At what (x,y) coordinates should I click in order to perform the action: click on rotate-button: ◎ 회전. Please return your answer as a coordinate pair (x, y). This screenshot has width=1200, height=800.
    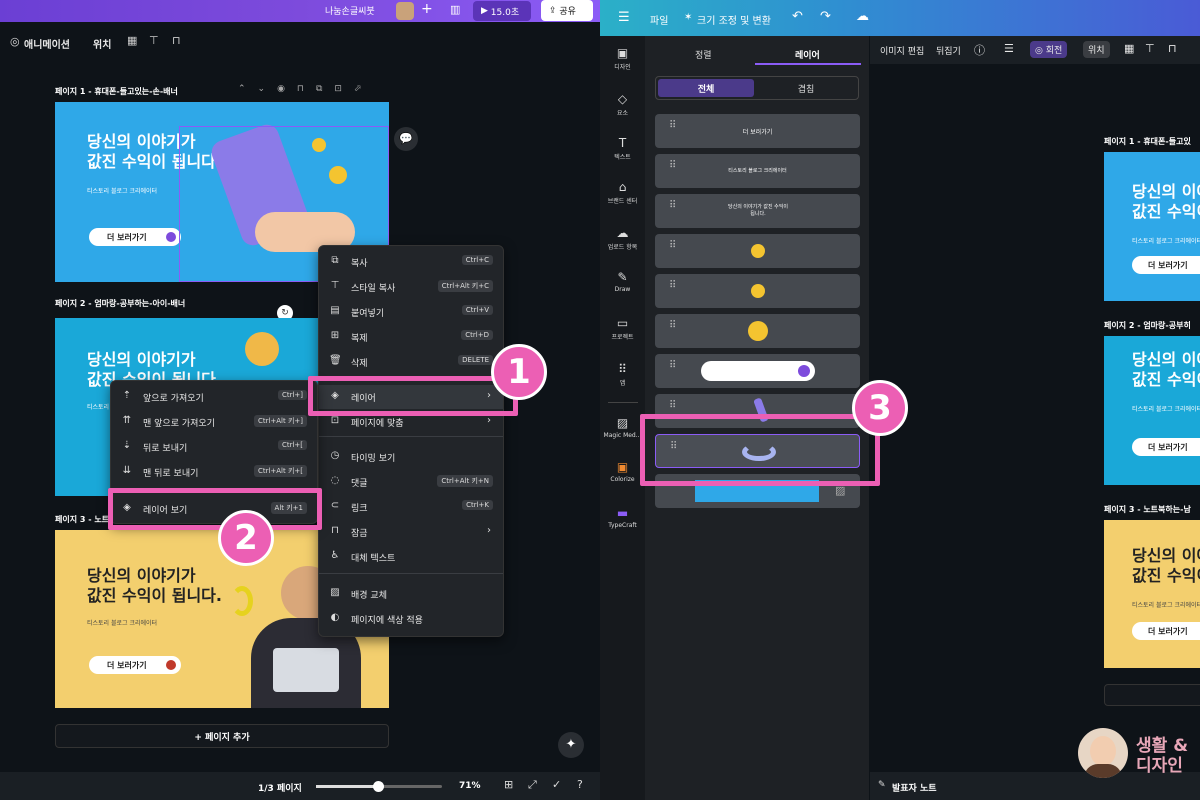
    Looking at the image, I should click on (1049, 49).